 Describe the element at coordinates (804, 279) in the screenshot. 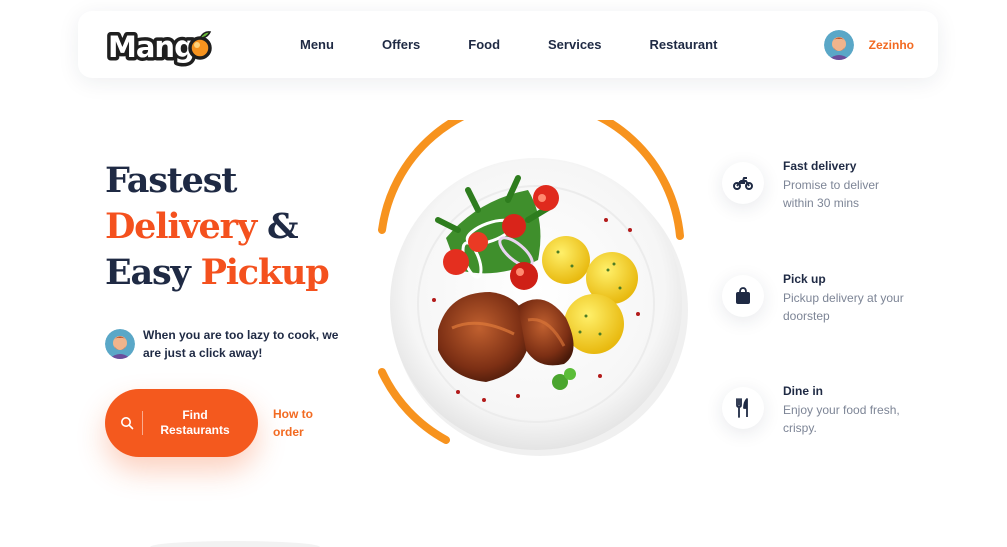

I see `feature-title: Pick up` at that location.